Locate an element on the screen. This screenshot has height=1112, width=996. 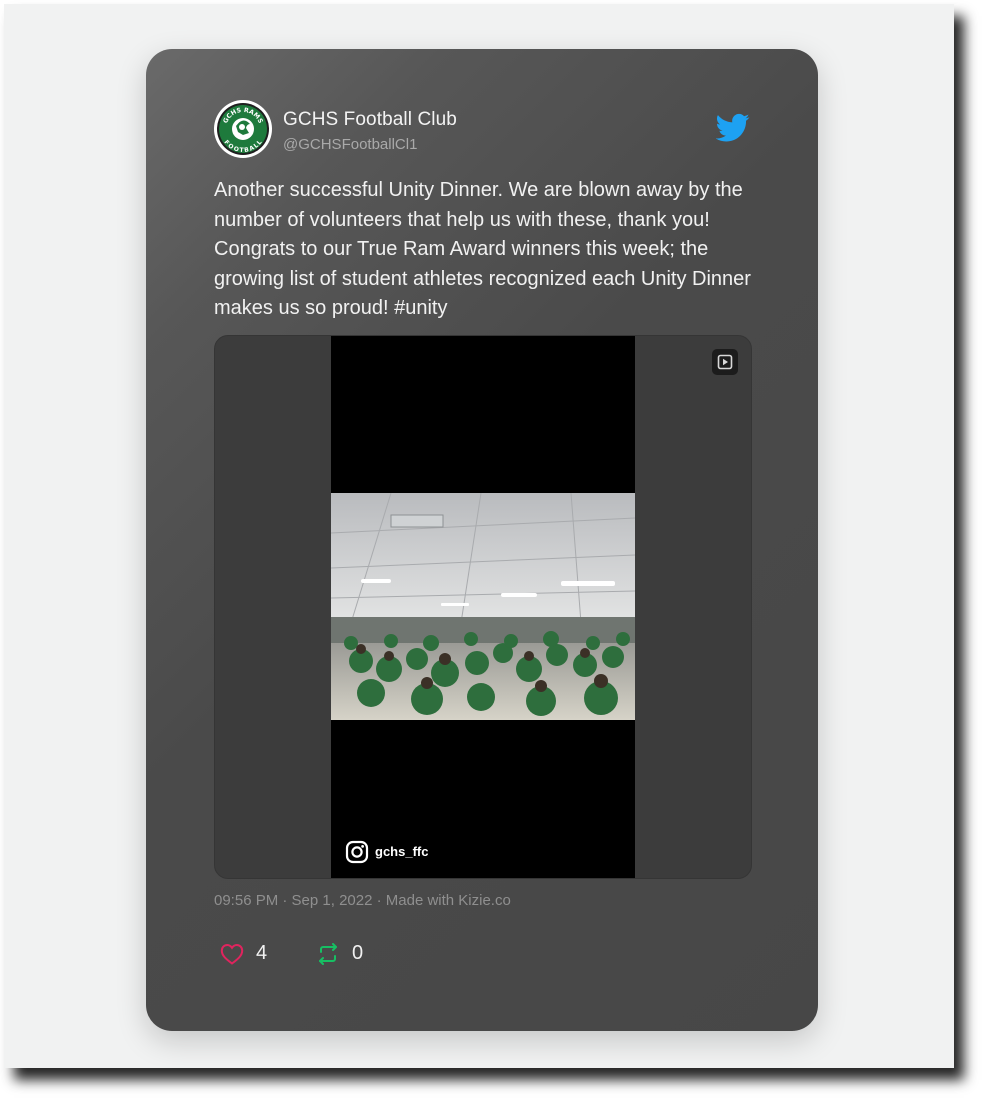
media-source-handle: gchs_ffc is located at coordinates (401, 851).